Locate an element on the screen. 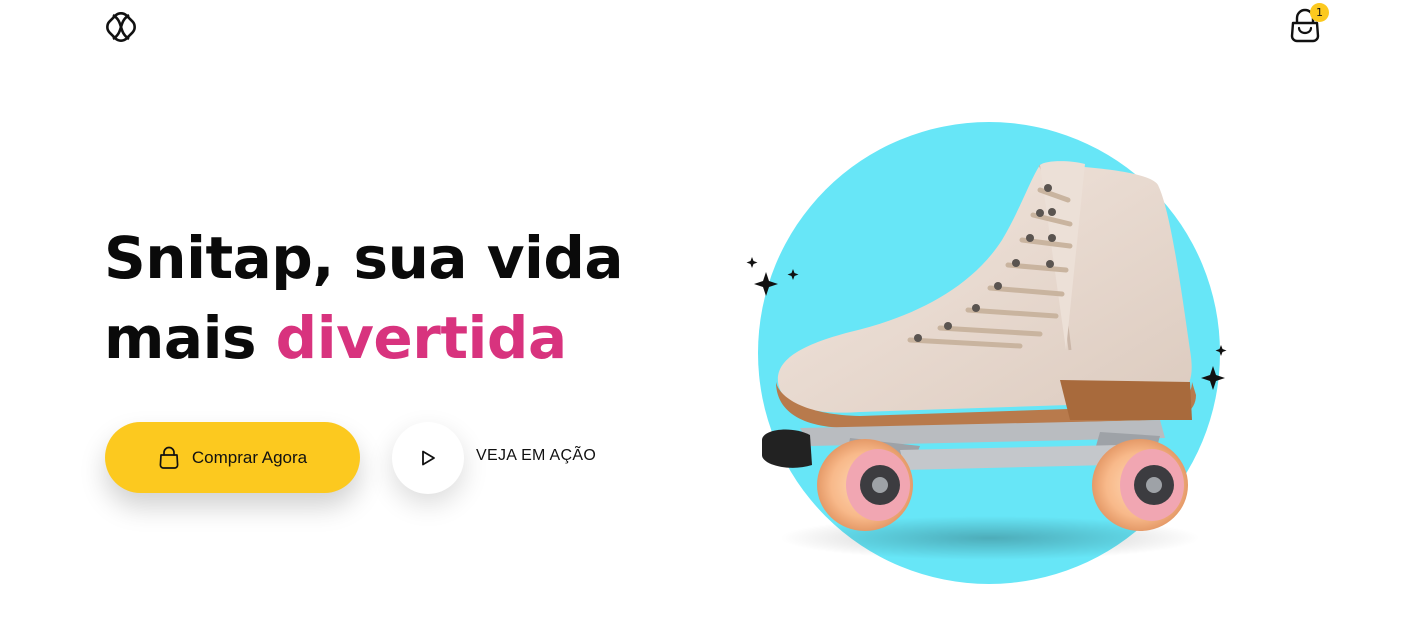  shopping-bag-icon is located at coordinates (169, 457).